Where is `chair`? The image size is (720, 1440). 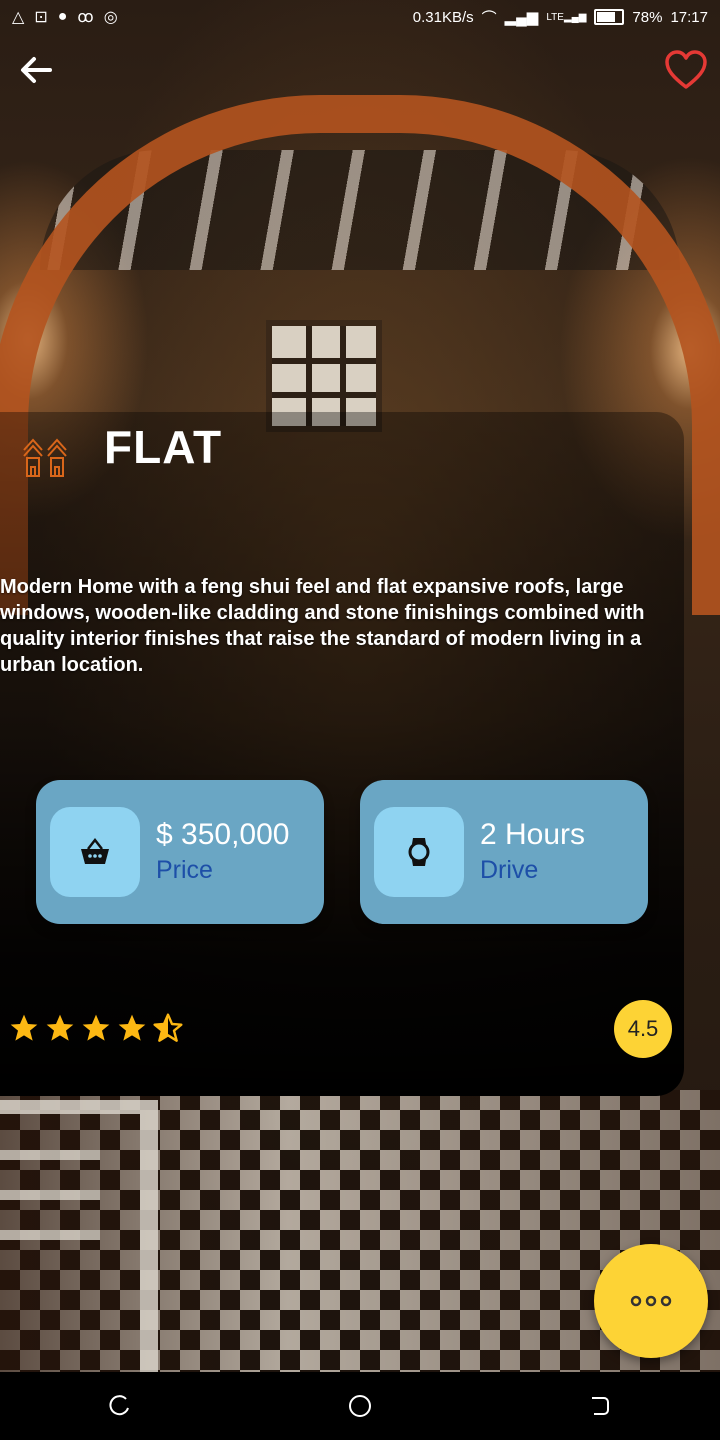 chair is located at coordinates (79, 1236).